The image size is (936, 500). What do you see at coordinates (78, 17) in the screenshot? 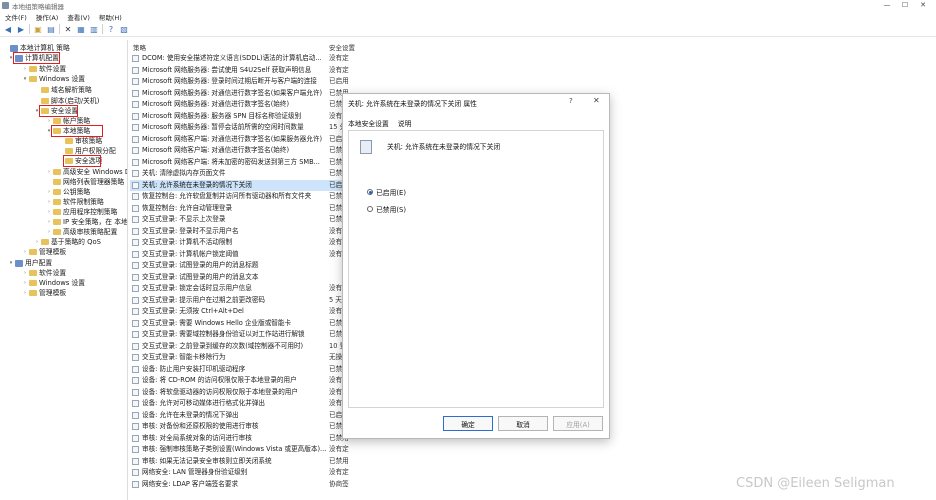
I see `menu-view: 查看(V)` at bounding box center [78, 17].